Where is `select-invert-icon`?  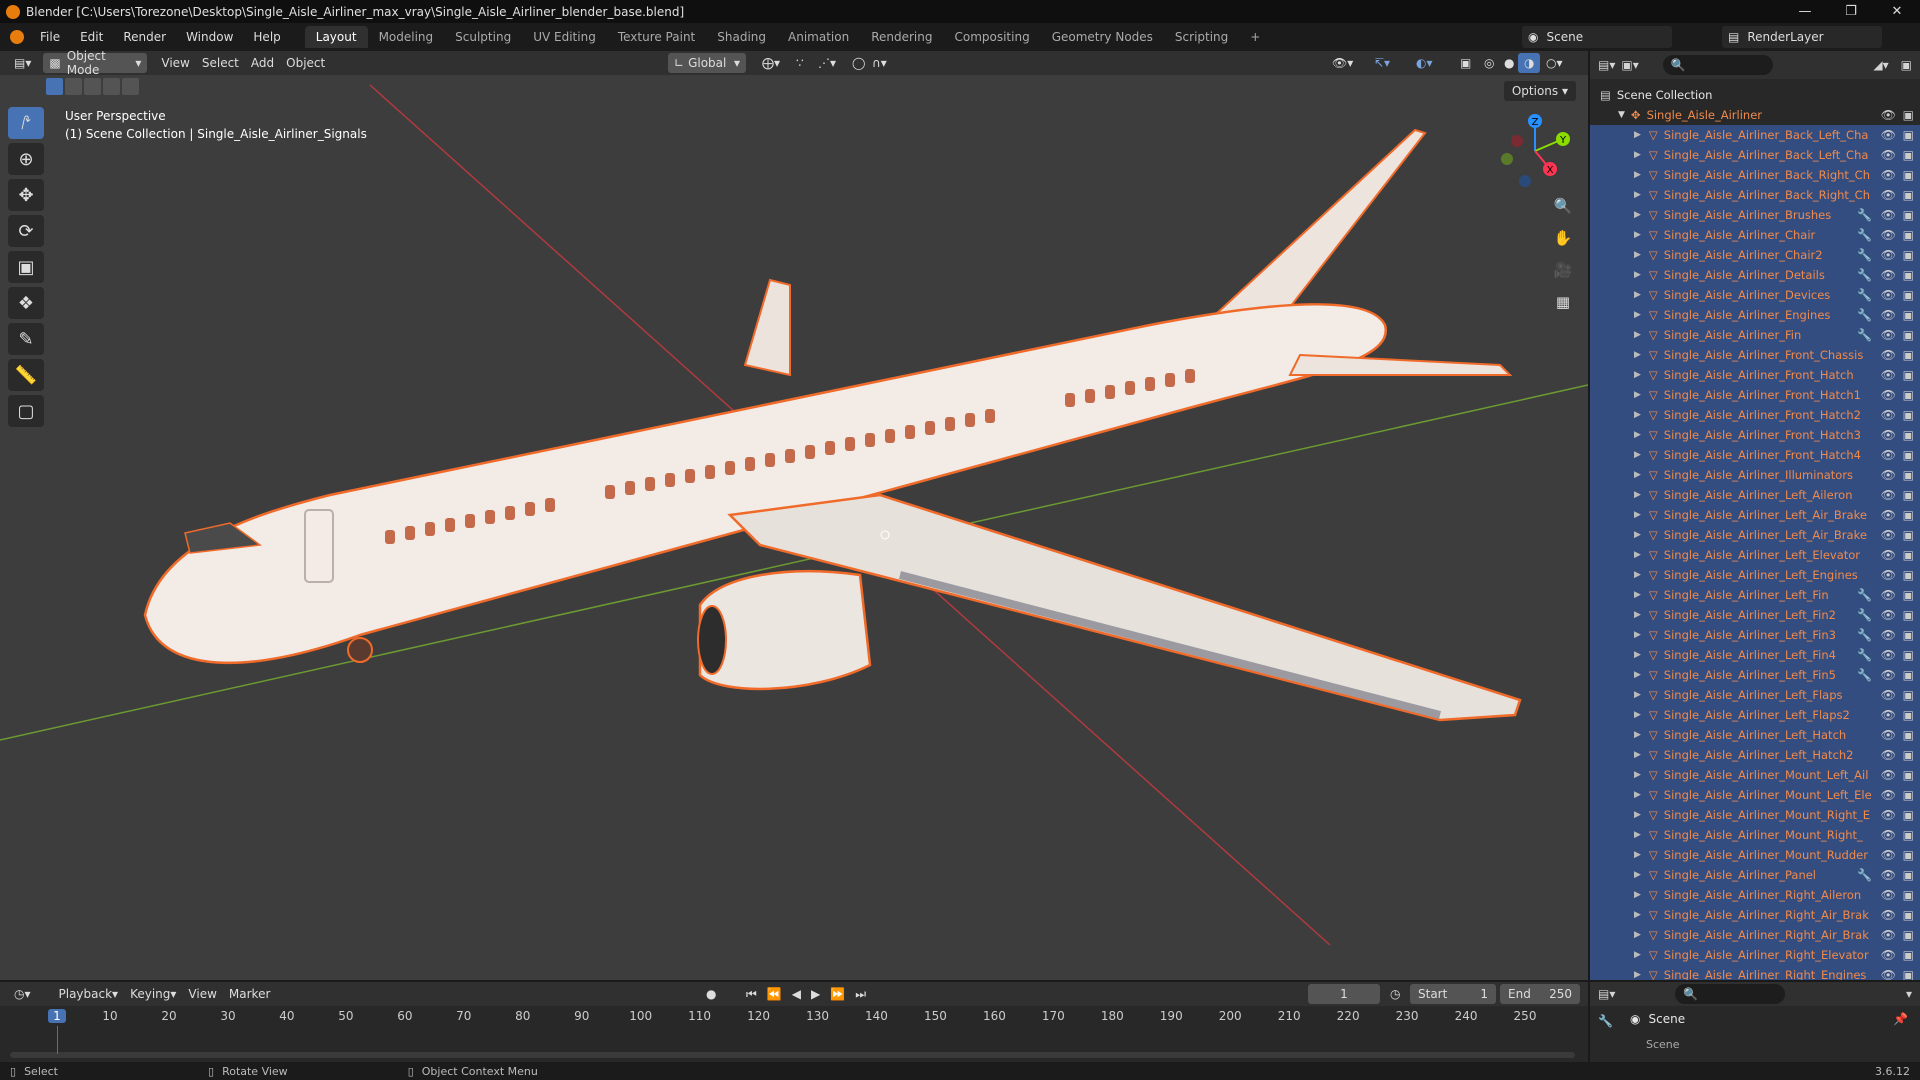 select-invert-icon is located at coordinates (111, 86).